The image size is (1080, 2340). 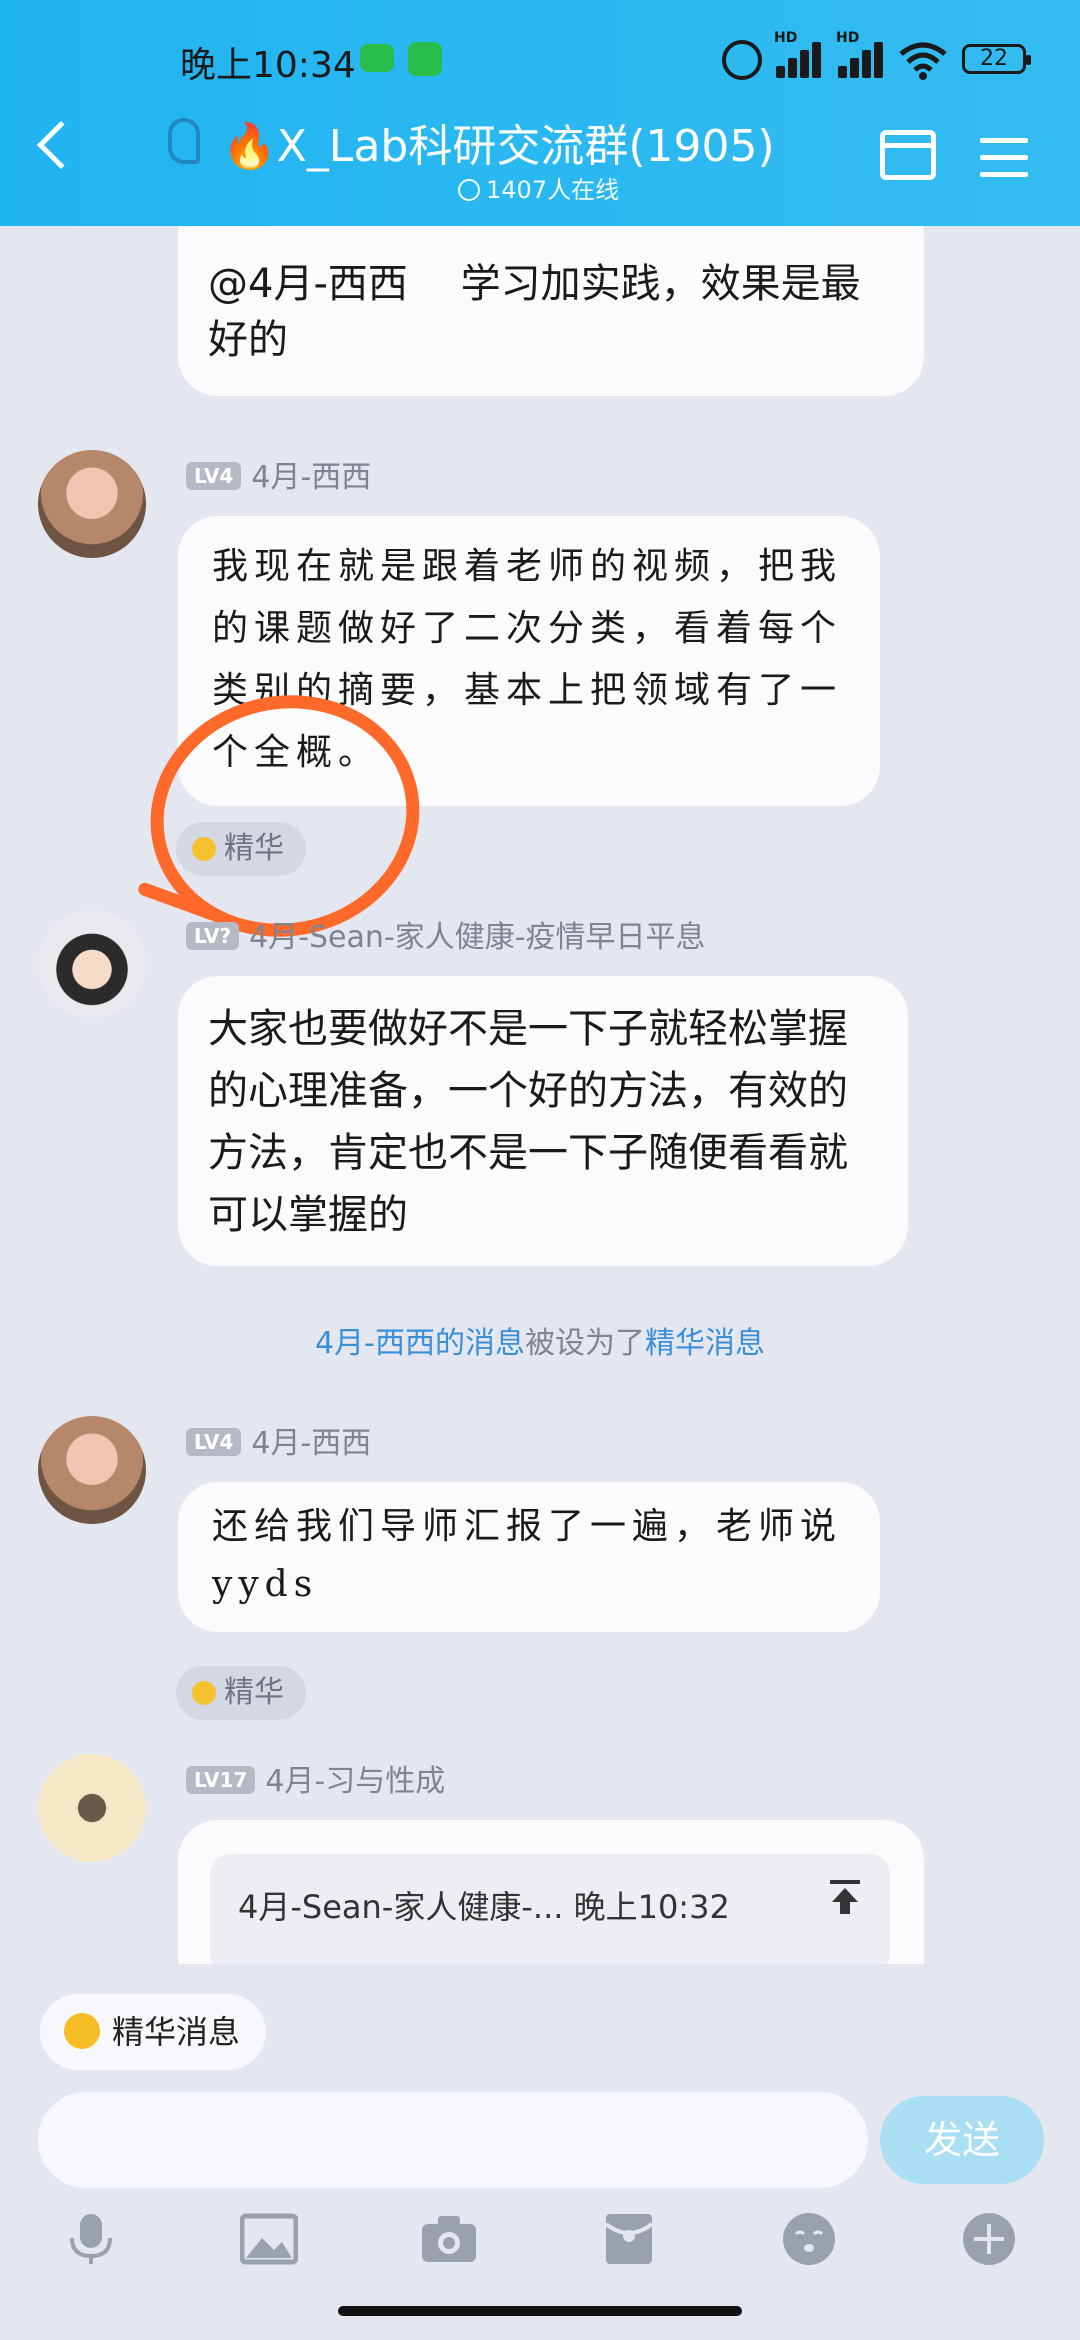 I want to click on notice-link-message: 4月-西西的消息, so click(x=420, y=1343).